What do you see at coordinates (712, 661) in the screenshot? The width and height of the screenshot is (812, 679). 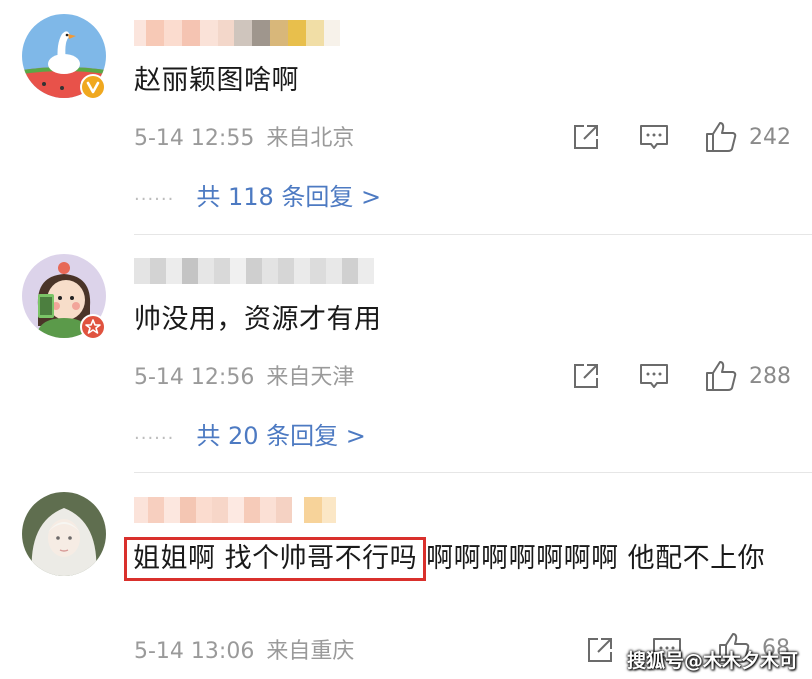 I see `watermark: 搜狐号@木木夕木可` at bounding box center [712, 661].